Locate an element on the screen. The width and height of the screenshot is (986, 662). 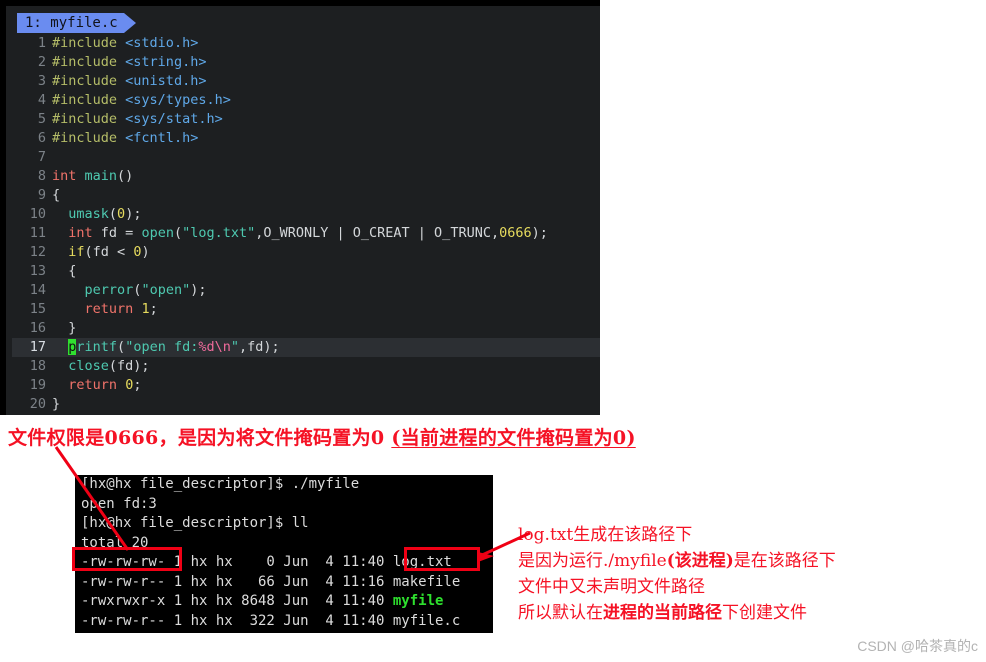
code-token: umask is located at coordinates (88, 214).